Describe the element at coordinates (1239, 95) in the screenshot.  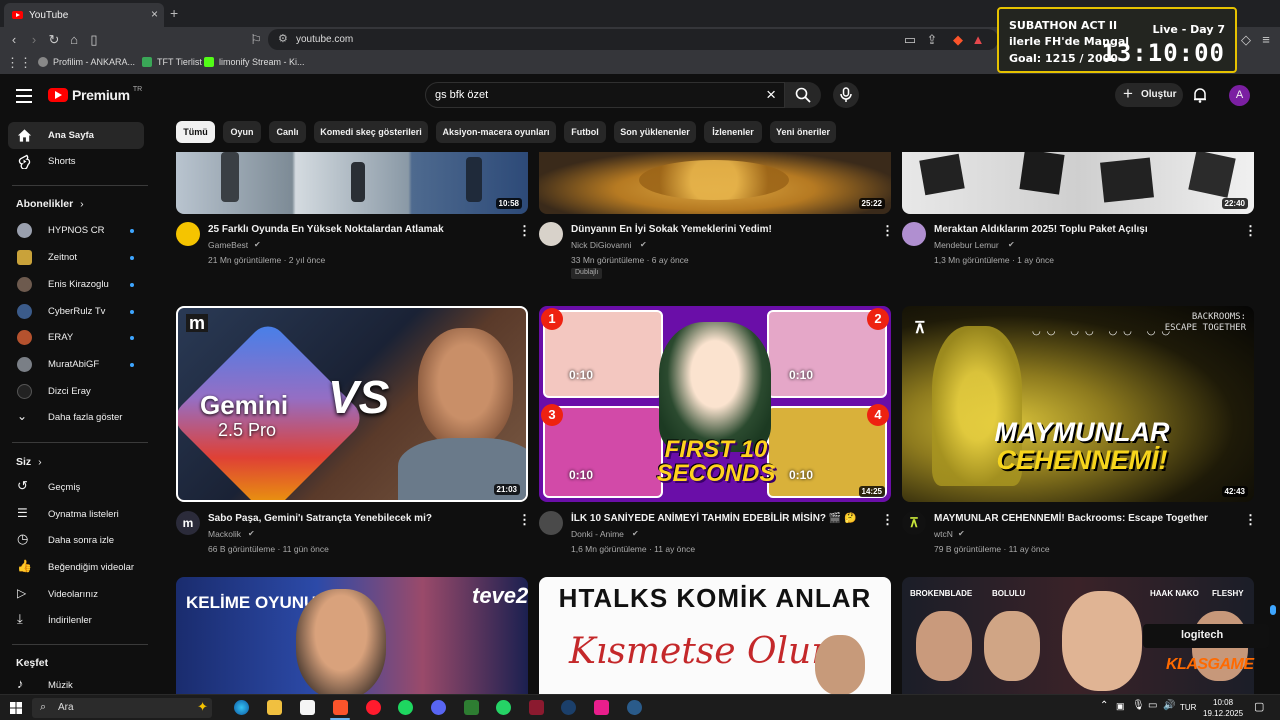
I see `account-avatar: A` at that location.